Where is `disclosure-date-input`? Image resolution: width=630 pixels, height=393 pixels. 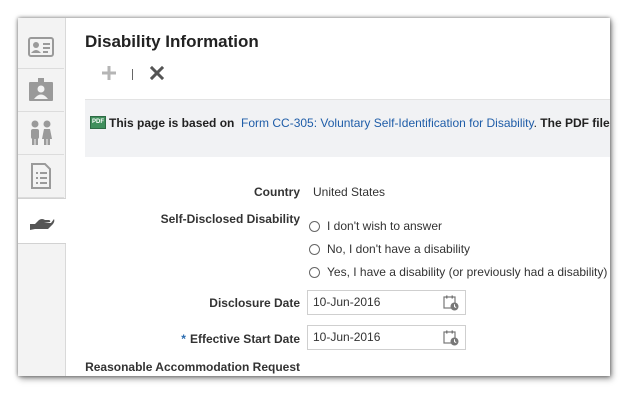
disclosure-date-input is located at coordinates (373, 302).